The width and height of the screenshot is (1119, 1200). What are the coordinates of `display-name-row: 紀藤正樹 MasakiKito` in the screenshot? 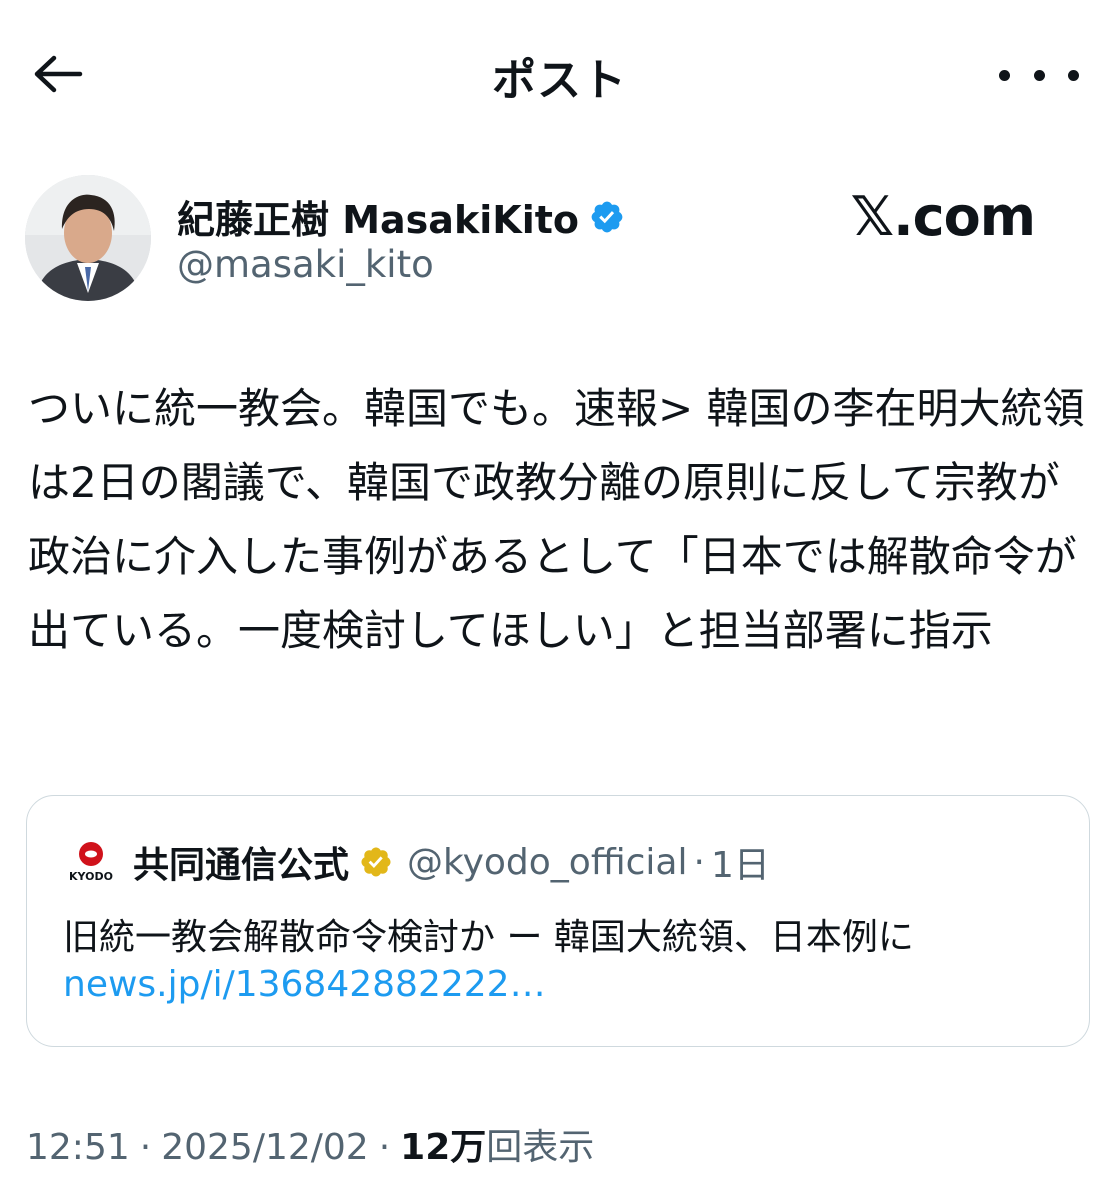 It's located at (401, 216).